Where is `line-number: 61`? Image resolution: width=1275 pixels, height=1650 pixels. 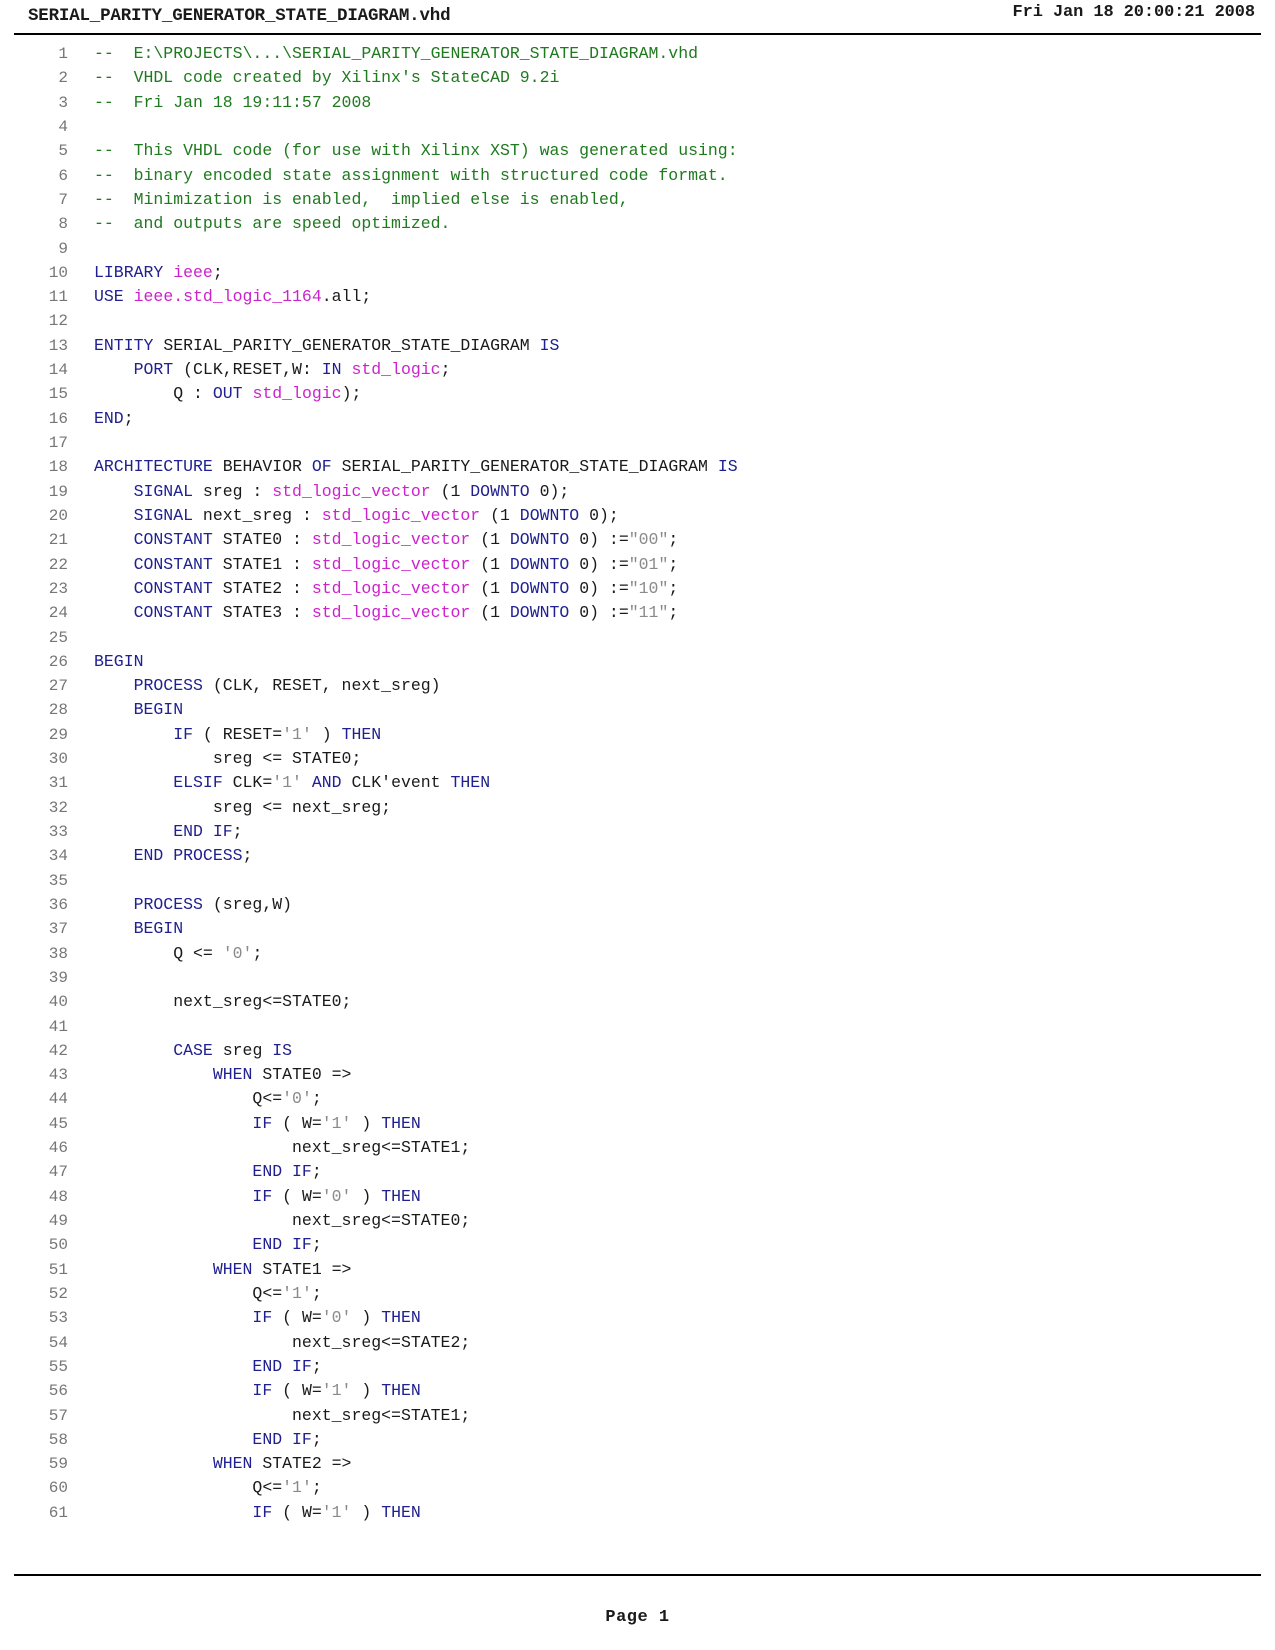 line-number: 61 is located at coordinates (58, 1512).